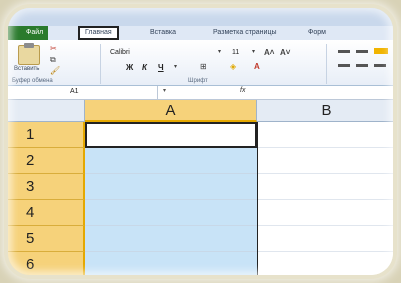 This screenshot has height=283, width=401. Describe the element at coordinates (257, 66) in the screenshot. I see `font-color-icon: A` at that location.